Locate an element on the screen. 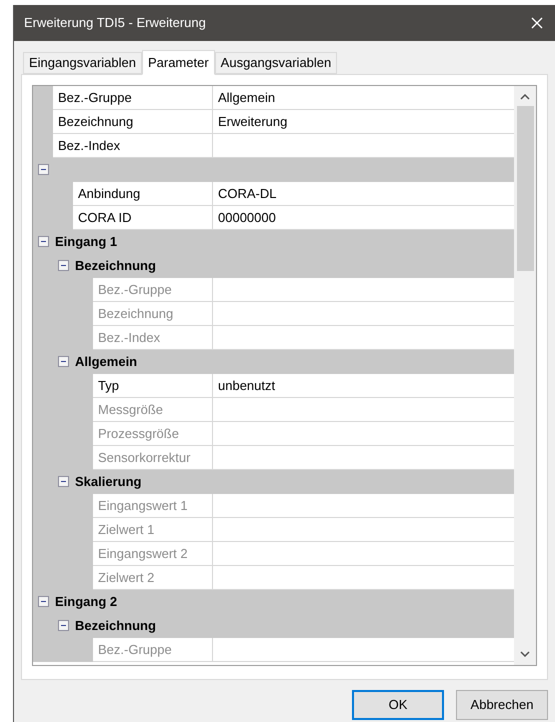 This screenshot has width=555, height=722. scroll-up-icon is located at coordinates (525, 97).